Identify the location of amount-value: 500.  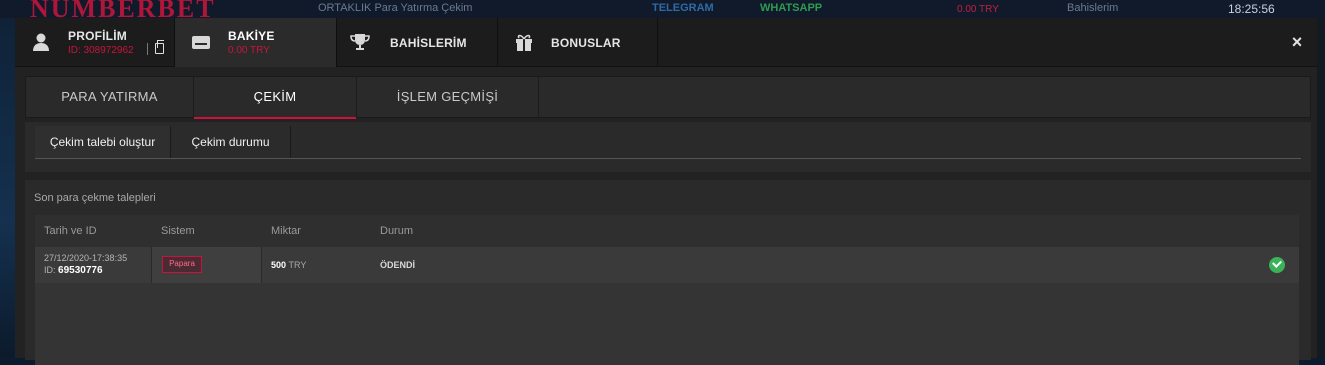
(279, 265).